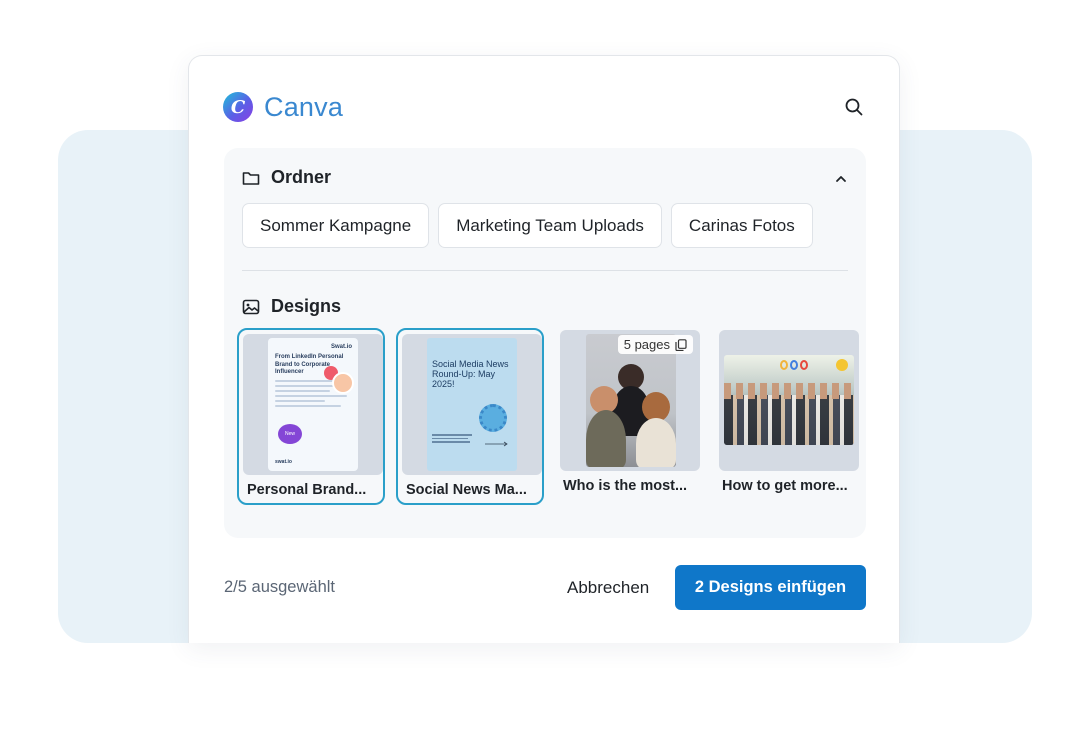 This screenshot has width=1080, height=729. Describe the element at coordinates (283, 461) in the screenshot. I see `thumbnail-footer-text: swat.io` at that location.